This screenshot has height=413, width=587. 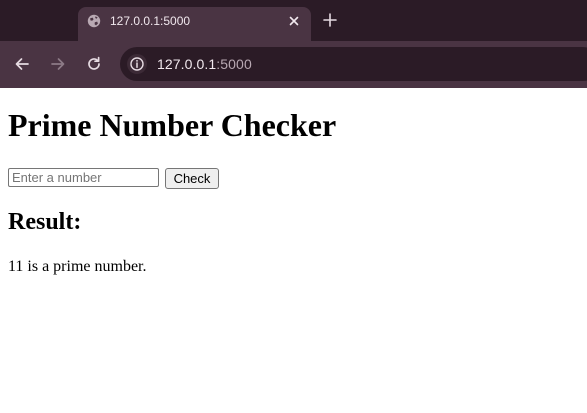 What do you see at coordinates (234, 64) in the screenshot?
I see `url-port: :5000` at bounding box center [234, 64].